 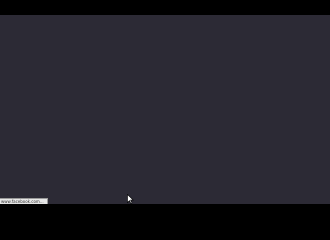 I want to click on letterbox-bottom, so click(x=165, y=212).